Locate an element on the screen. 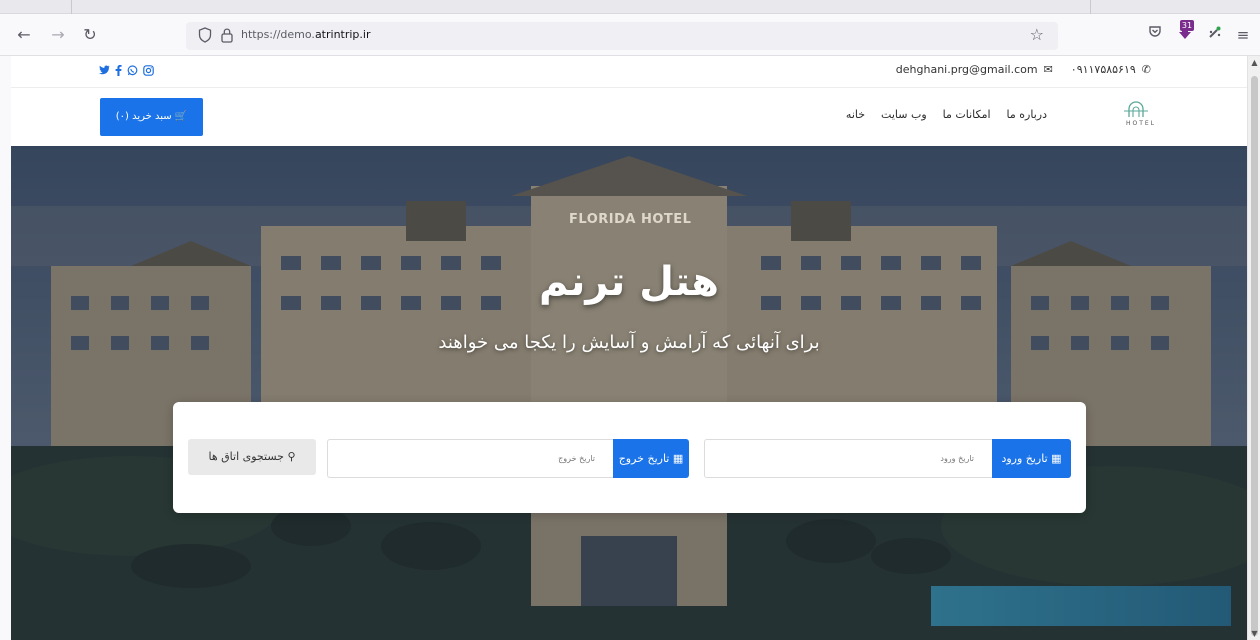 The image size is (1260, 640). social-links is located at coordinates (126, 72).